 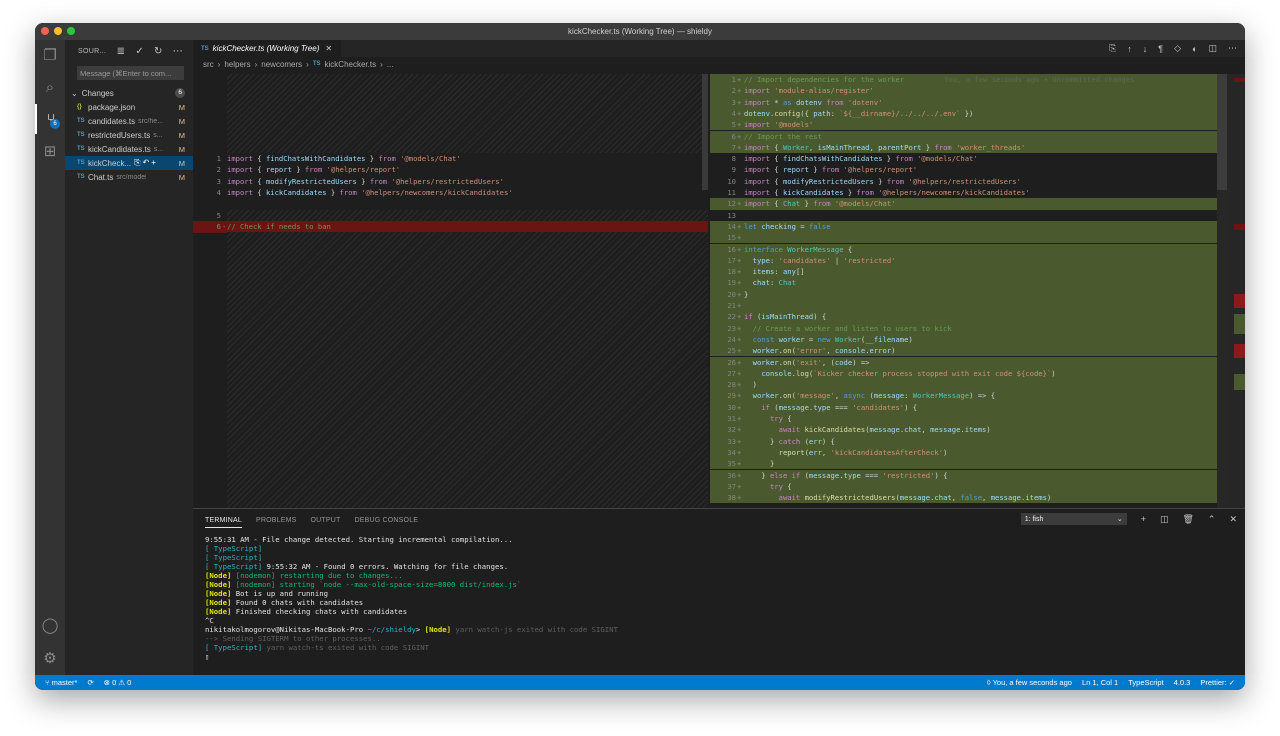 What do you see at coordinates (963, 91) in the screenshot?
I see `code-line: 2 + import 'module-alias/register'` at bounding box center [963, 91].